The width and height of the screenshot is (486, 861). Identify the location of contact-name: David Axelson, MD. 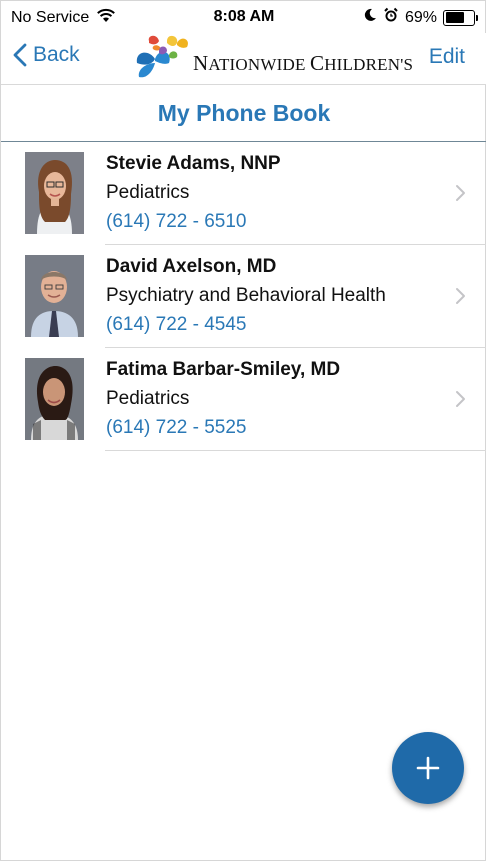
(191, 266).